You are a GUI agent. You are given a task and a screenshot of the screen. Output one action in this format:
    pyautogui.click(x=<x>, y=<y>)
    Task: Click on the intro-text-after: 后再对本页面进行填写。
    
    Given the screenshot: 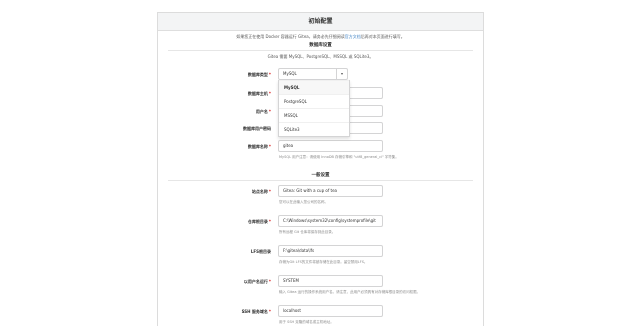 What is the action you would take?
    pyautogui.click(x=382, y=36)
    